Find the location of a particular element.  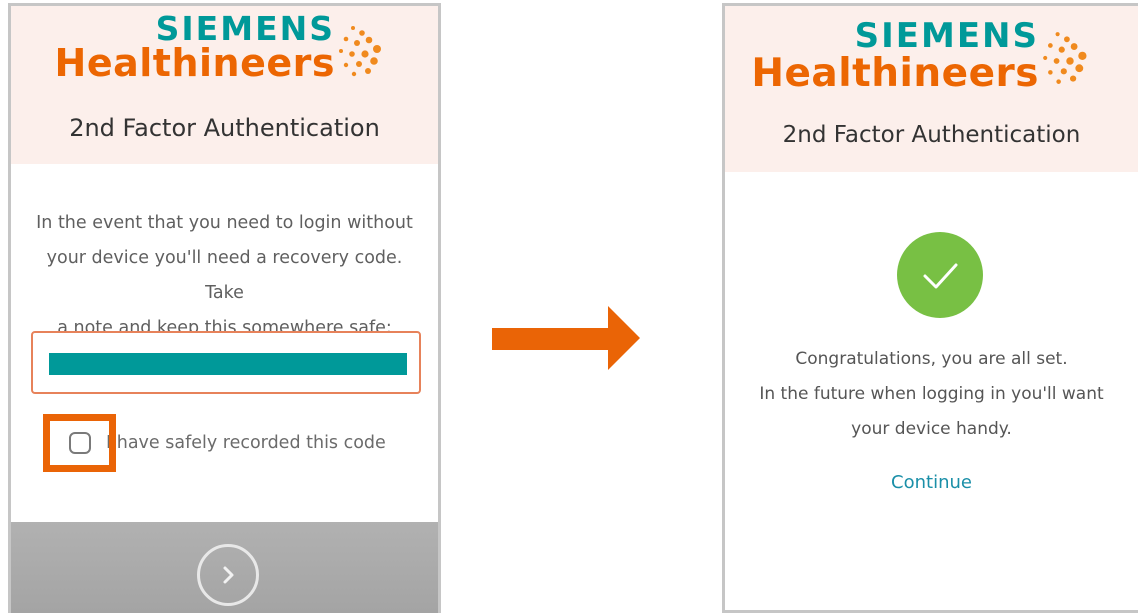

bottom-action-bar is located at coordinates (224, 567).